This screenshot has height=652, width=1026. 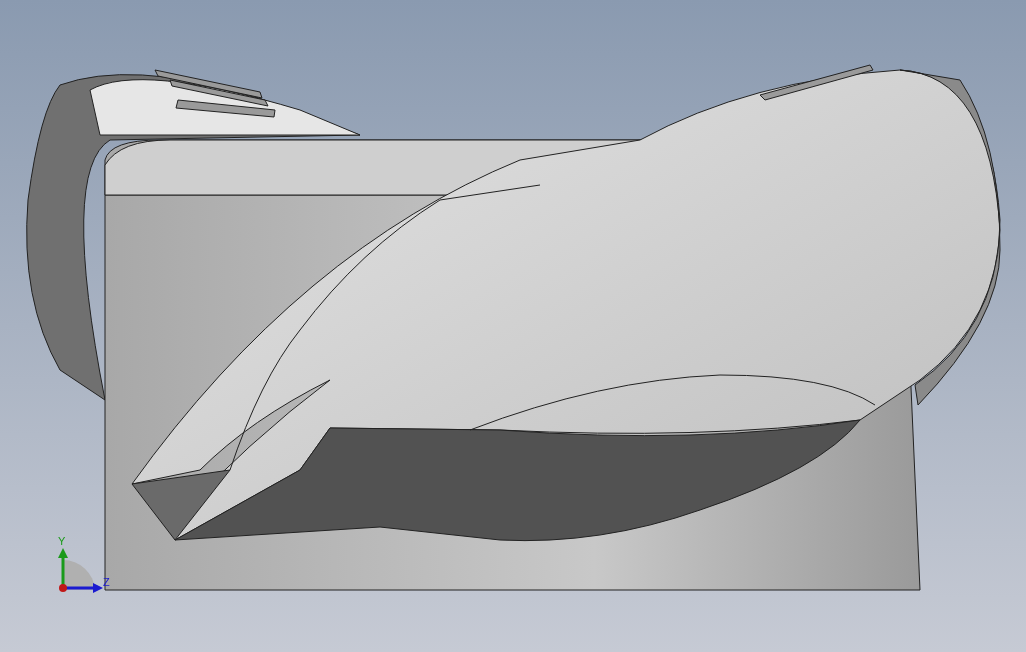 I want to click on origin-icon, so click(x=63, y=588).